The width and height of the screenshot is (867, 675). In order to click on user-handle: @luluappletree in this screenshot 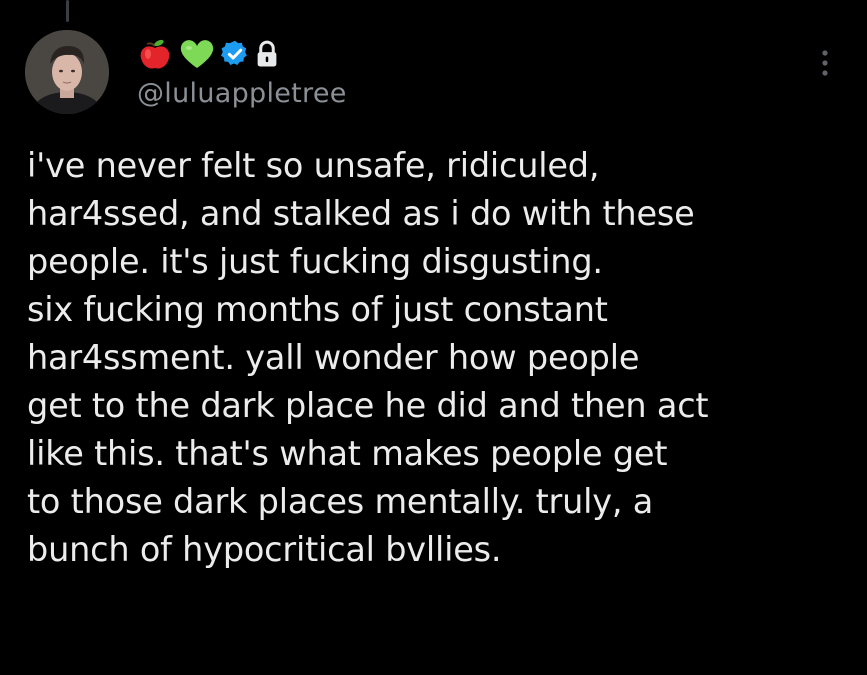, I will do `click(242, 93)`.